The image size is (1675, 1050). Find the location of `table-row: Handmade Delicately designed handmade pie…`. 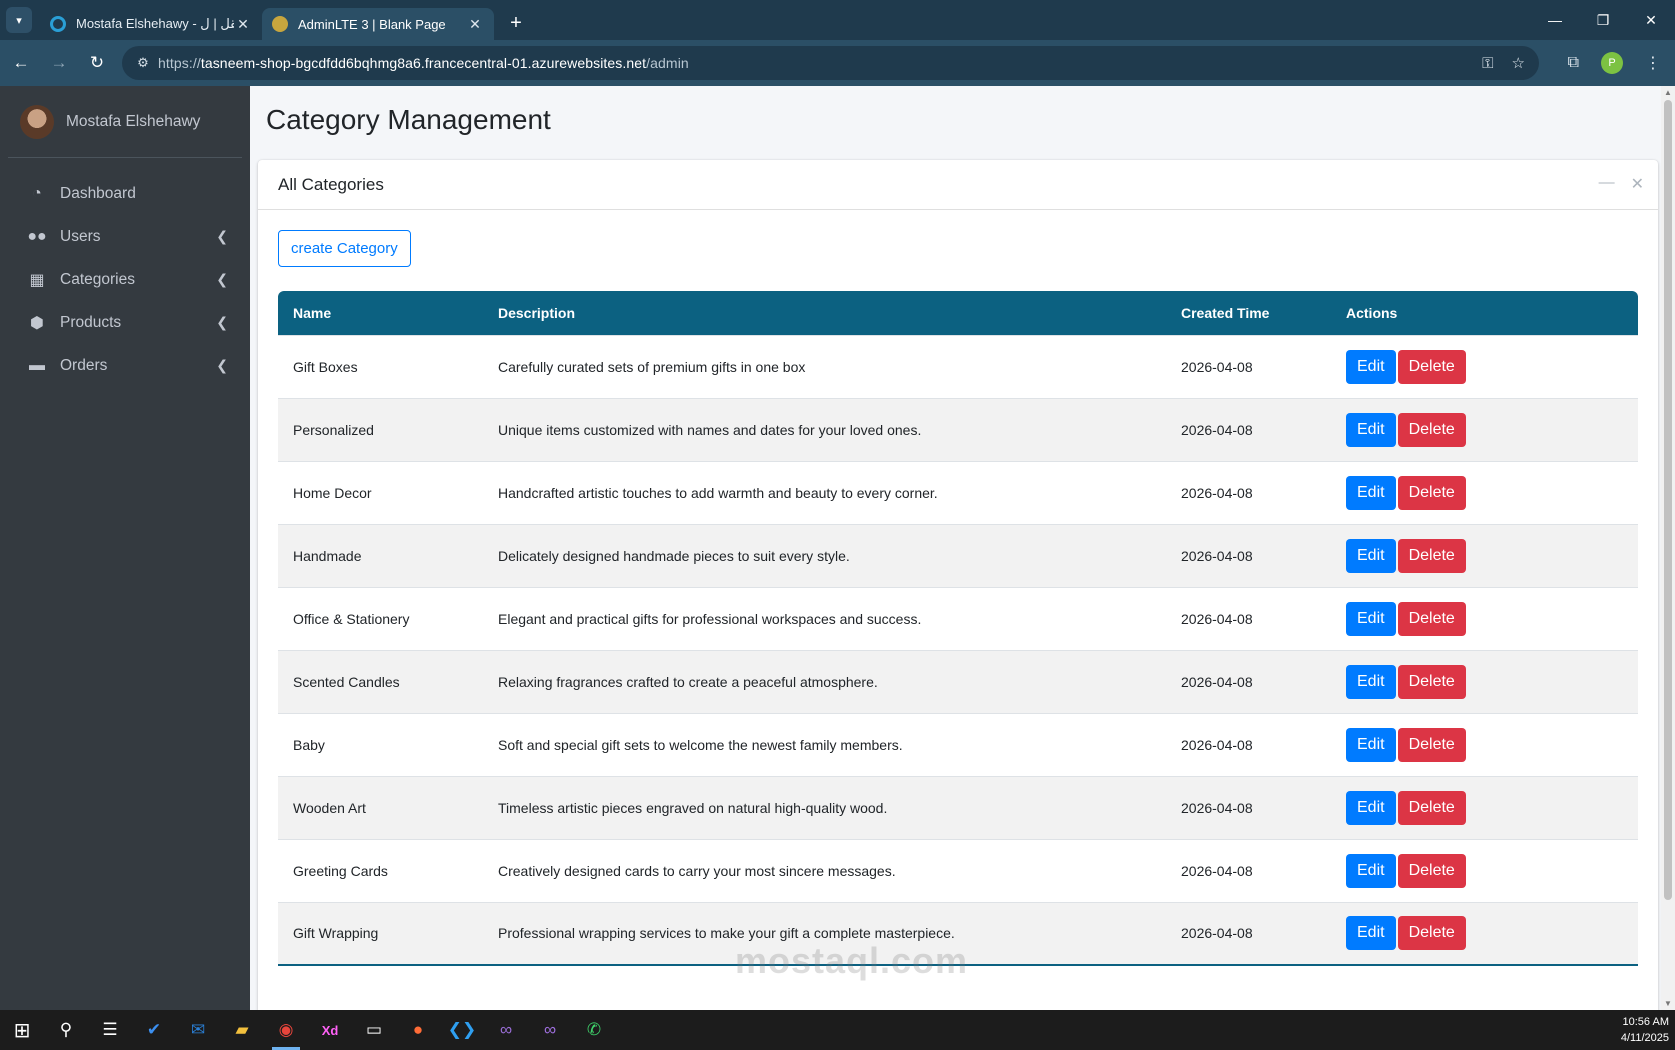

table-row: Handmade Delicately designed handmade pie… is located at coordinates (958, 555).